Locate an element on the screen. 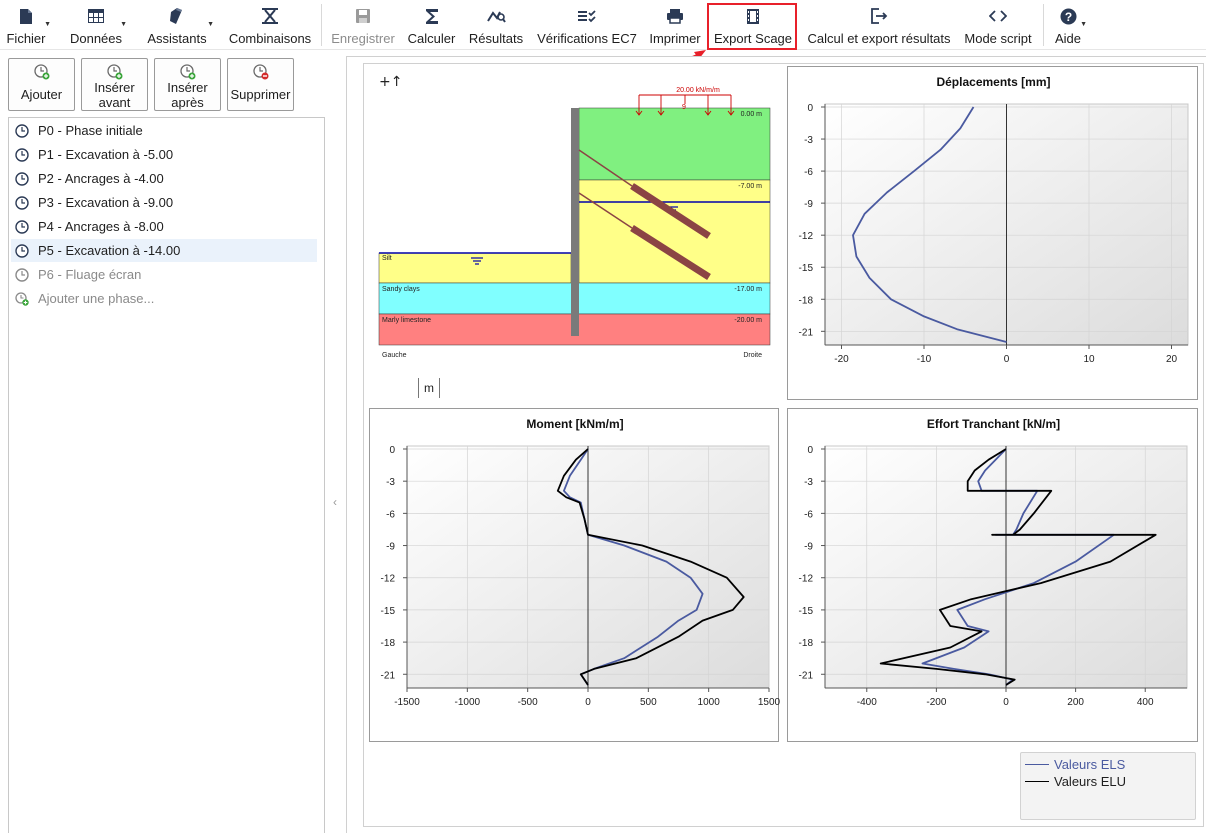 The image size is (1206, 833). surcharge-load-label: 20.00 kN/m/m is located at coordinates (698, 90).